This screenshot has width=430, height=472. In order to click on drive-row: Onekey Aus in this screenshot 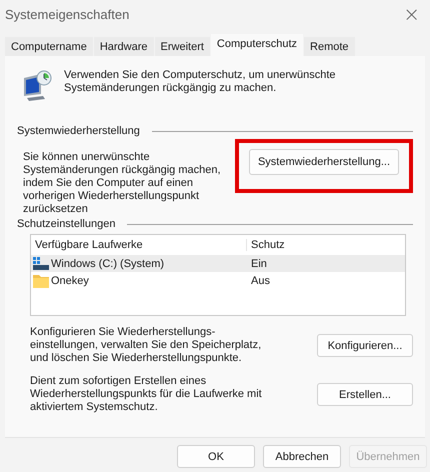, I will do `click(218, 280)`.